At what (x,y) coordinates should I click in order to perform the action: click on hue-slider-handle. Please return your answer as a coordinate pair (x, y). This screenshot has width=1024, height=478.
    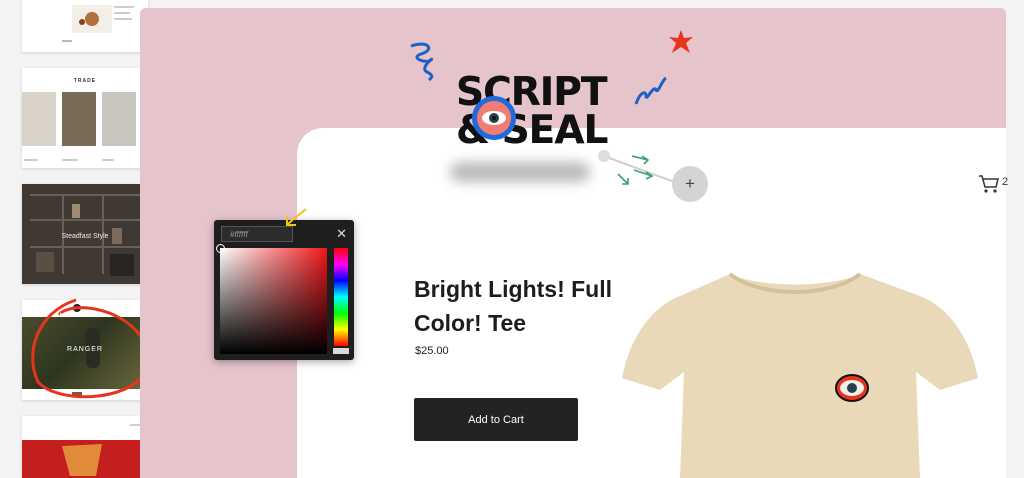
    Looking at the image, I should click on (341, 351).